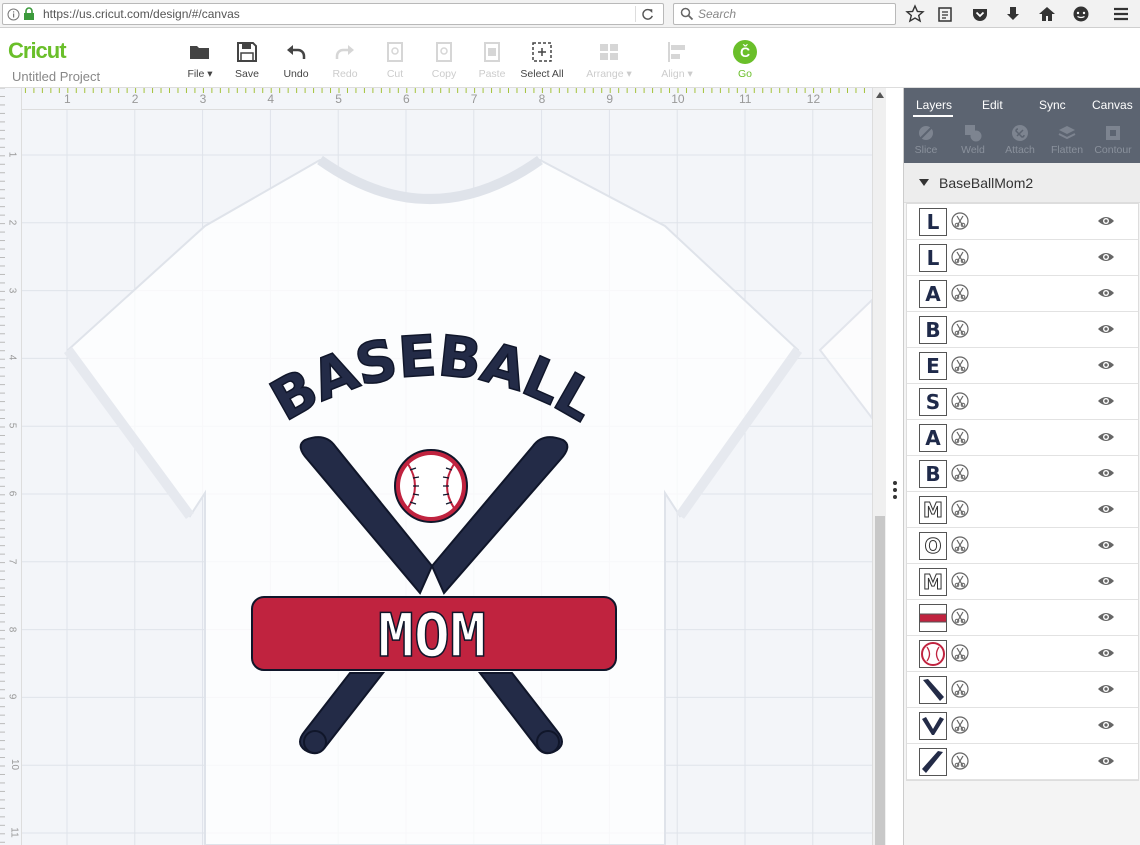 The height and width of the screenshot is (845, 1140). What do you see at coordinates (196, 74) in the screenshot?
I see `file-label: File` at bounding box center [196, 74].